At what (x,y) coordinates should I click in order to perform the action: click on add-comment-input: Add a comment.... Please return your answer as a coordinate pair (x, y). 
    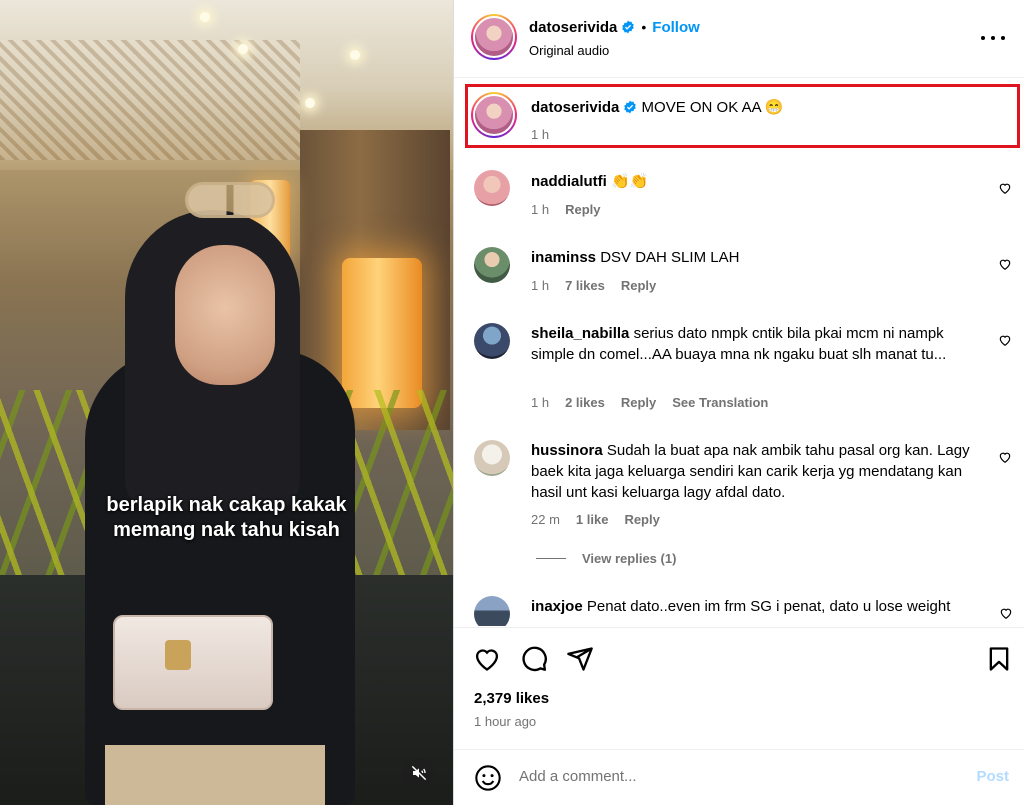
    Looking at the image, I should click on (578, 776).